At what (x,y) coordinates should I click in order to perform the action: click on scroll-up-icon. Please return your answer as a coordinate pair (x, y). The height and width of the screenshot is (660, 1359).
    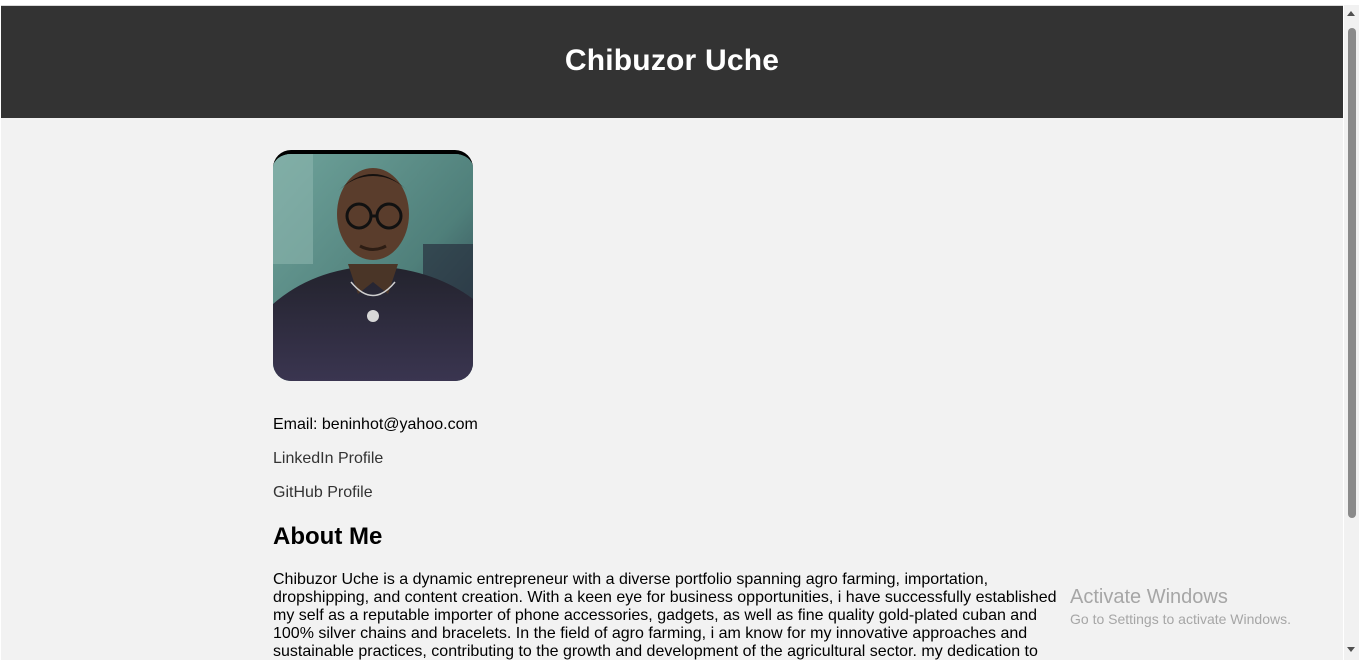
    Looking at the image, I should click on (1351, 13).